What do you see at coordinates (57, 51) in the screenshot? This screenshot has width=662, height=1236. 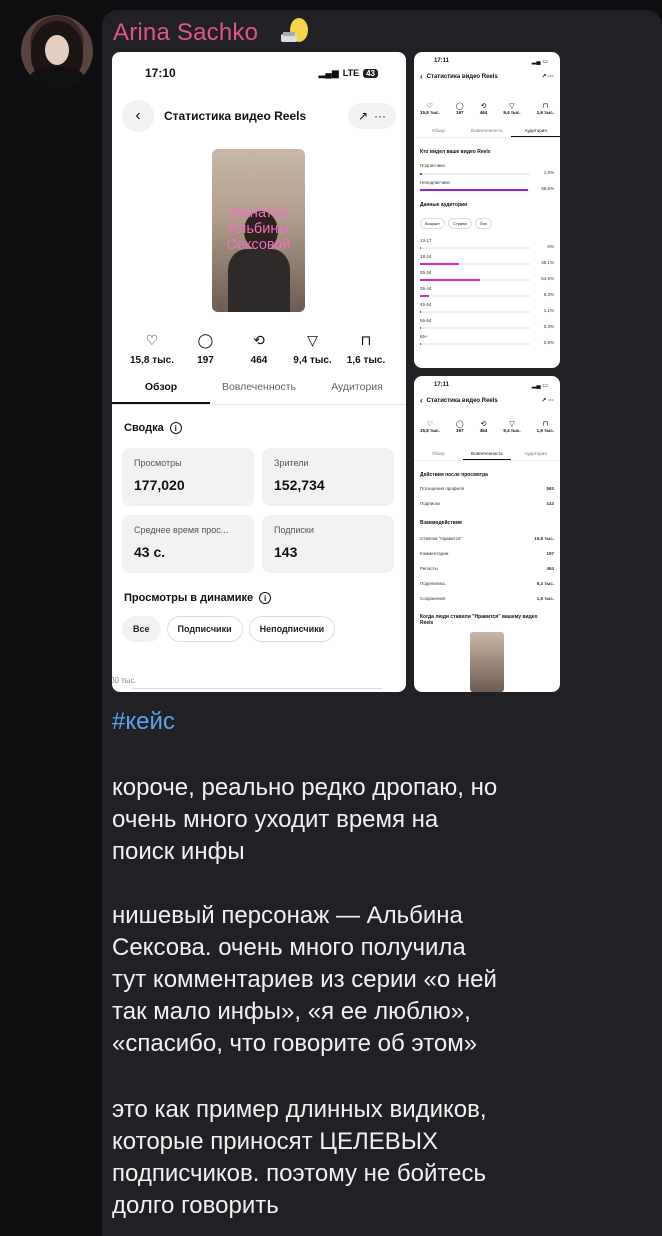 I see `author-avatar` at bounding box center [57, 51].